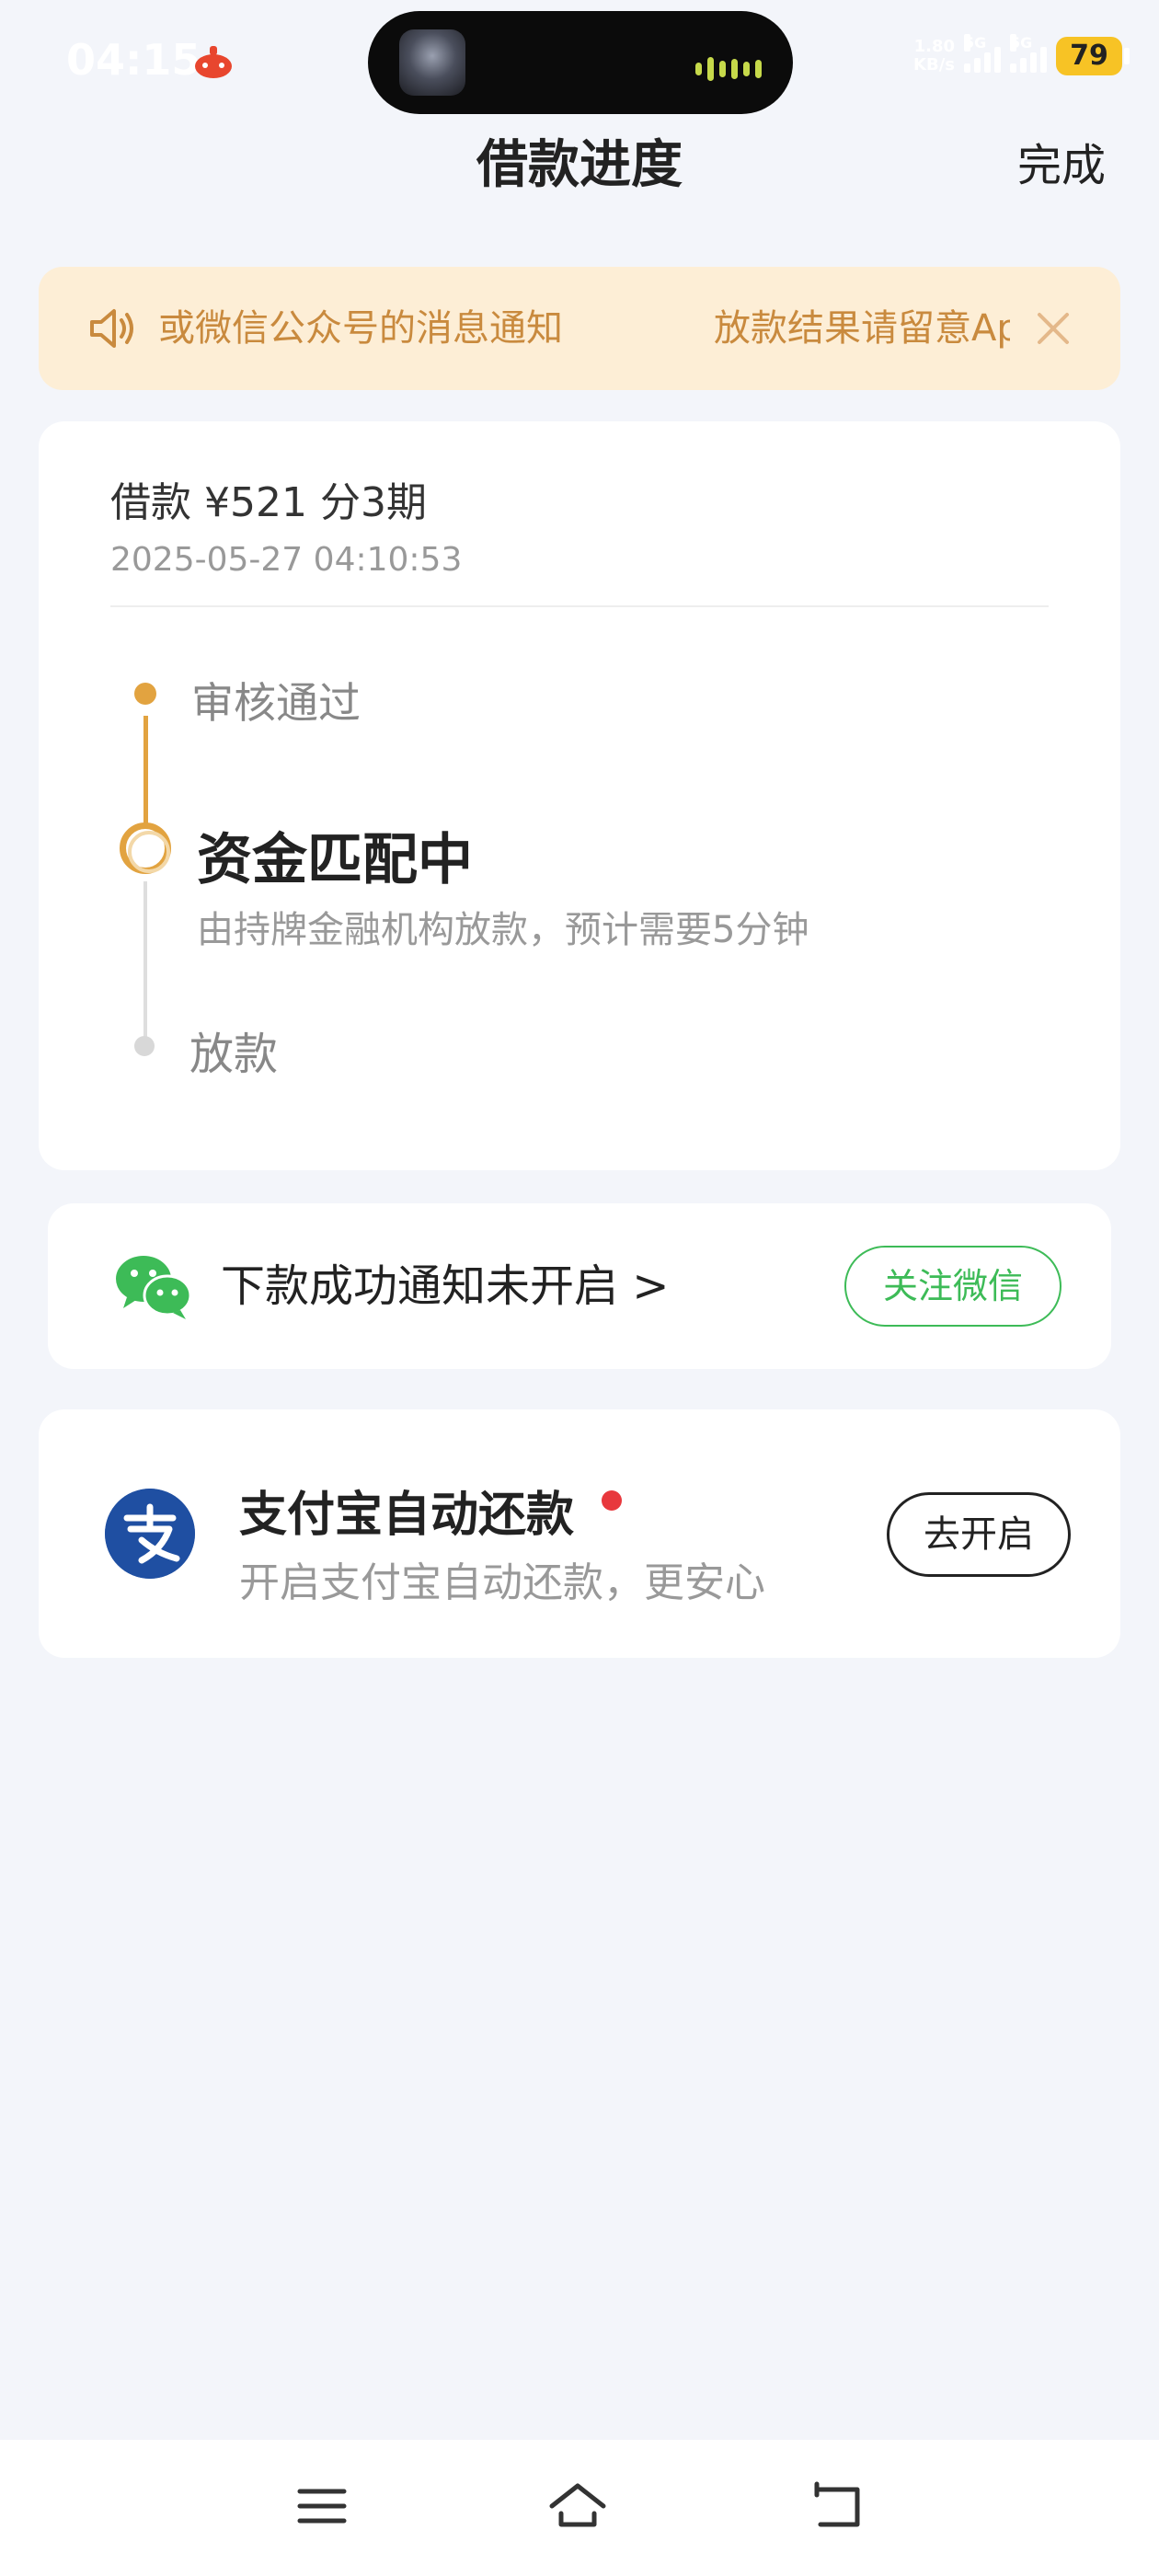  What do you see at coordinates (1093, 56) in the screenshot?
I see `battery-icon: 79` at bounding box center [1093, 56].